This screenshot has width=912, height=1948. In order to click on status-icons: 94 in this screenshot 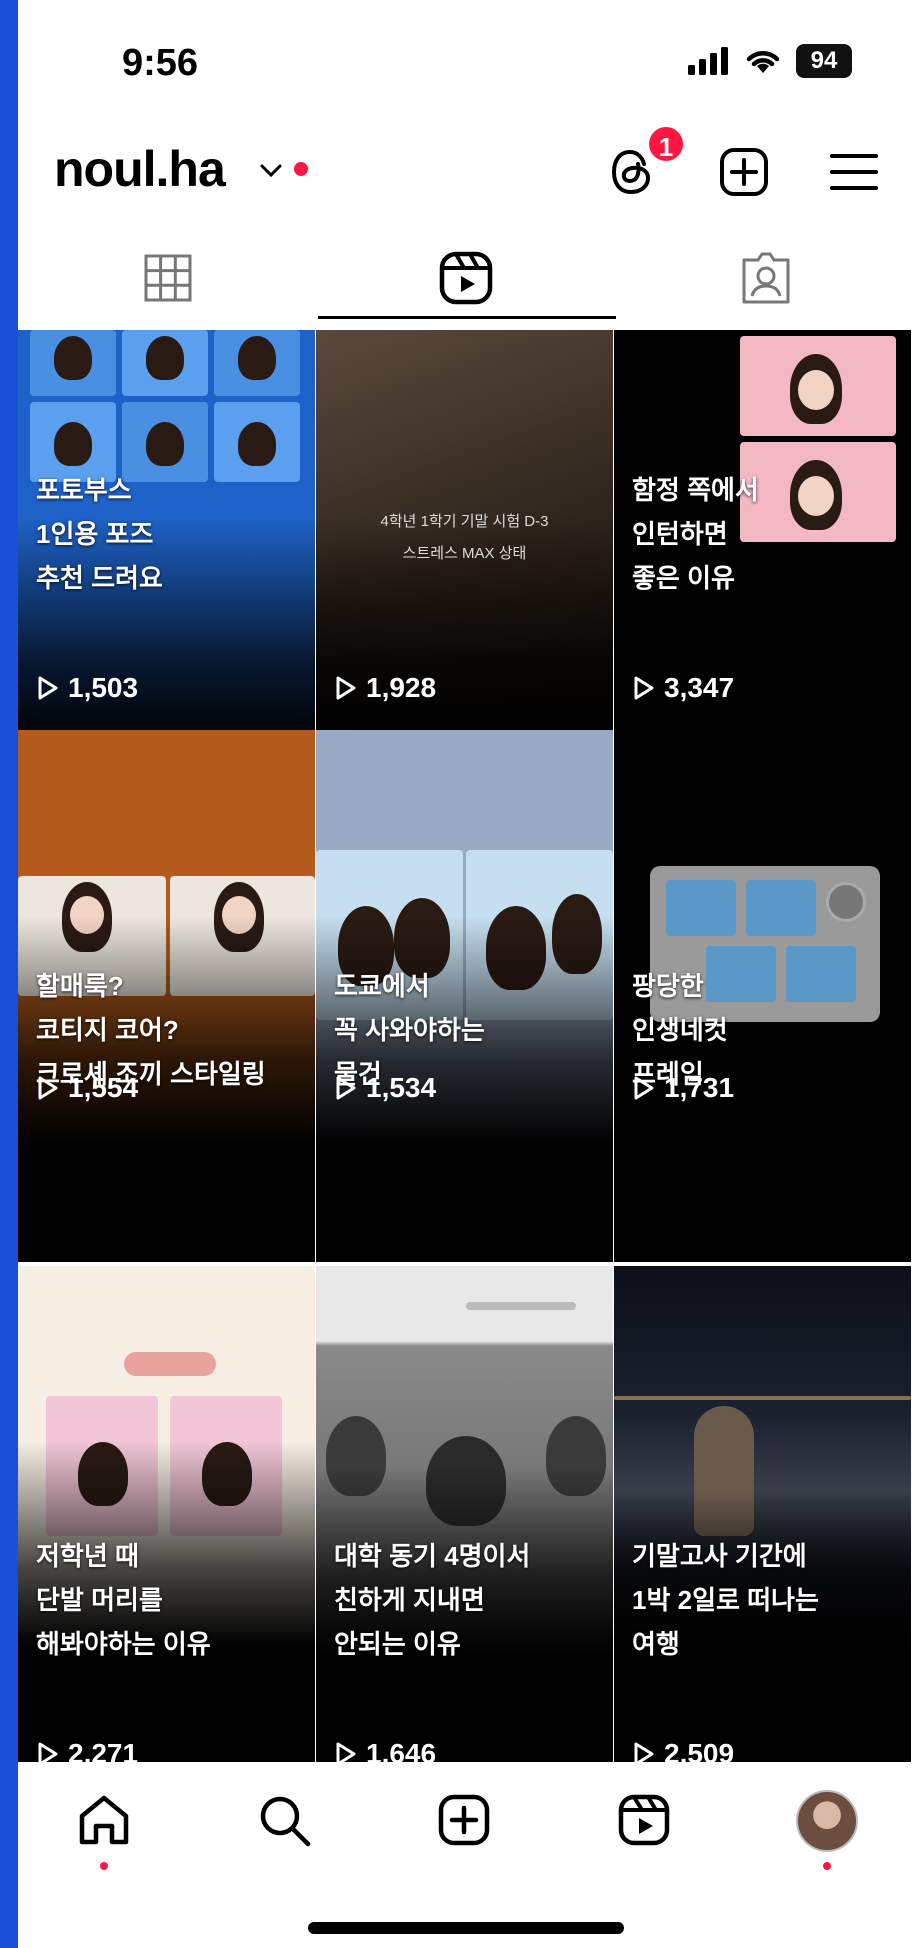, I will do `click(769, 61)`.